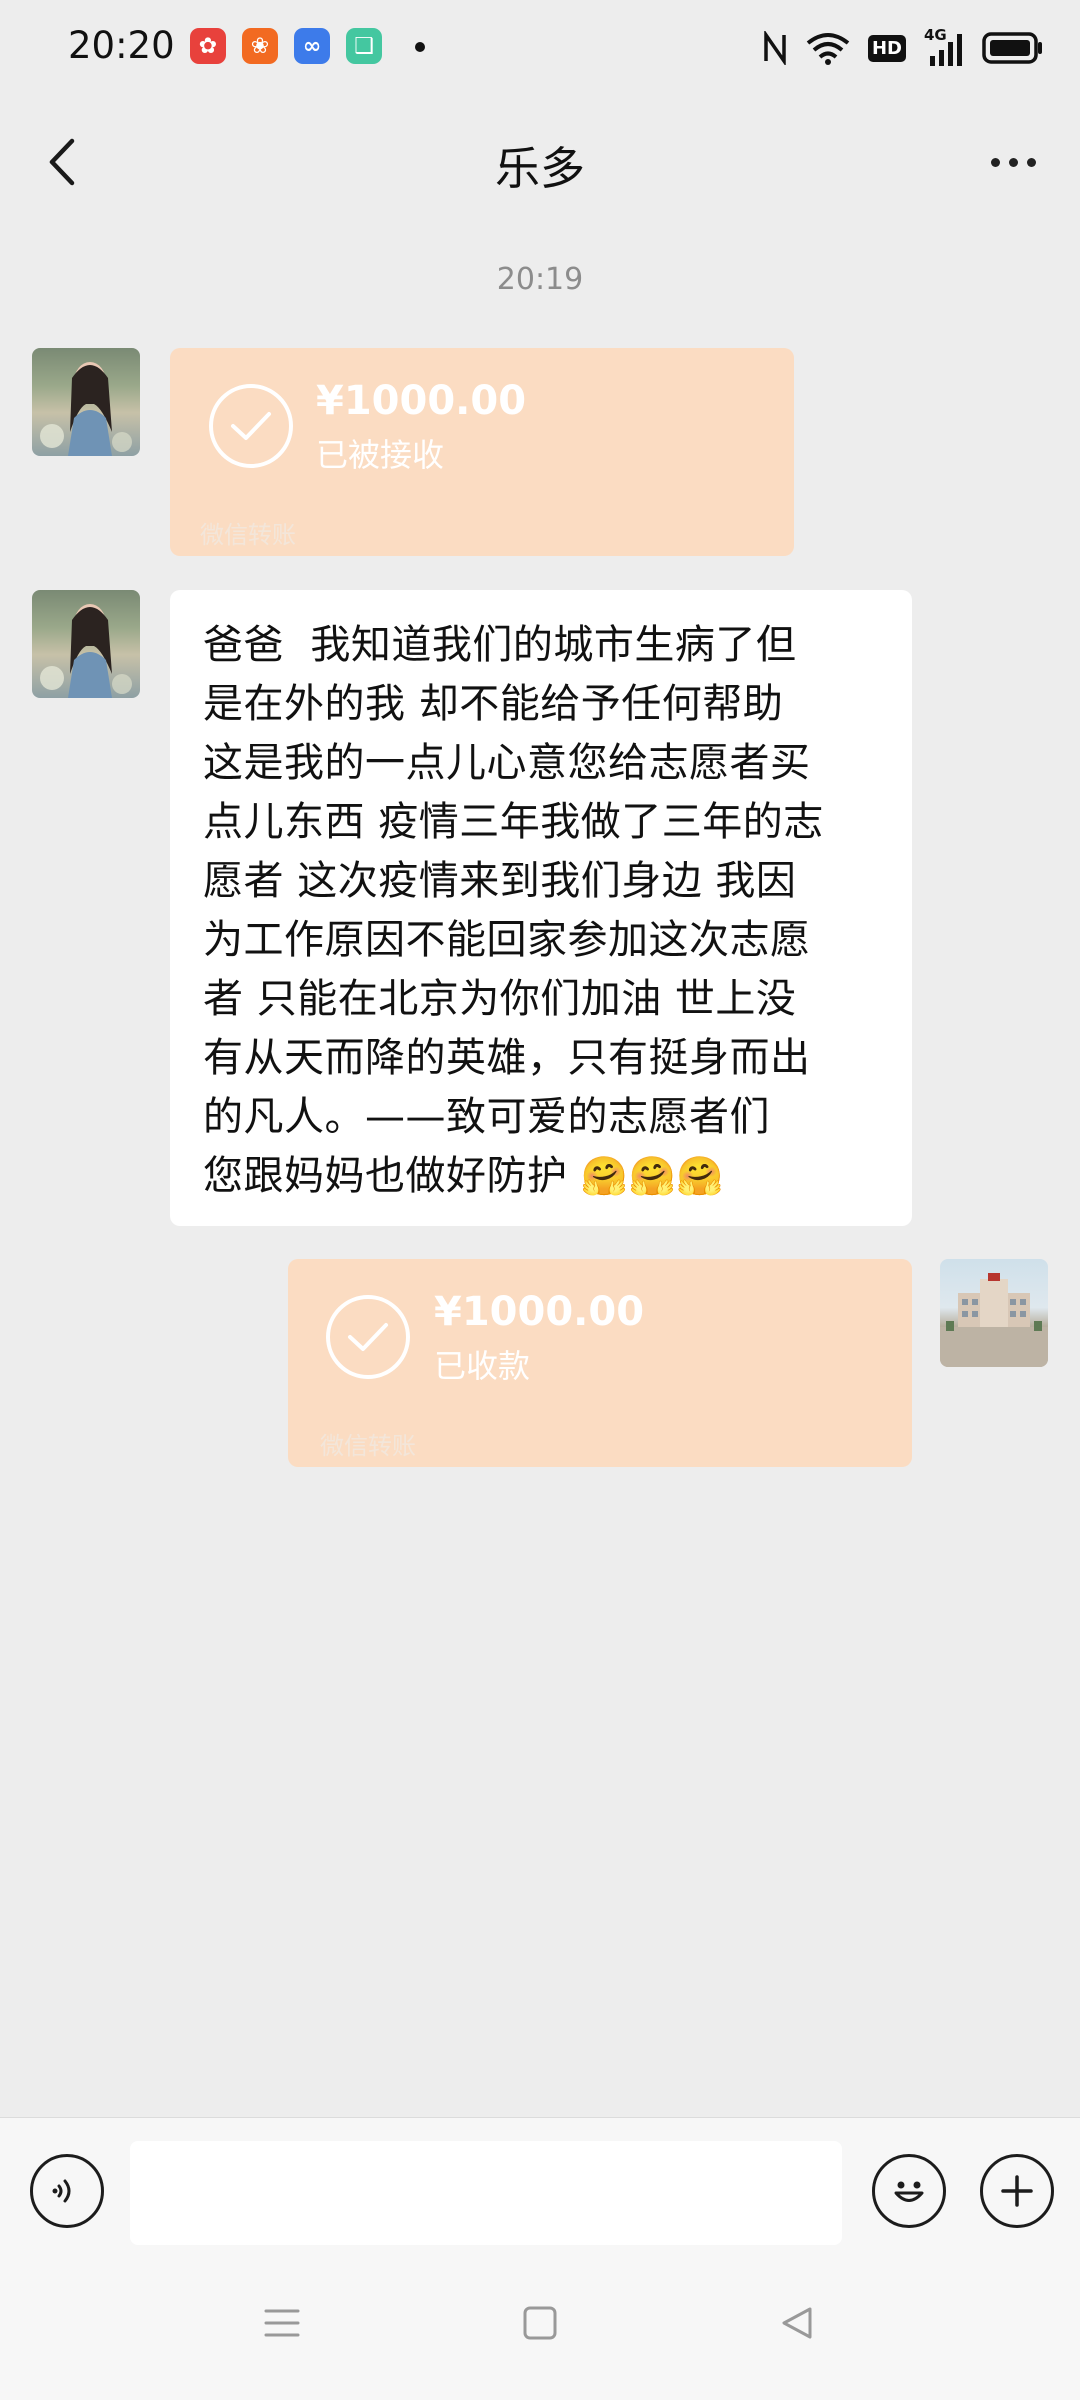 The image size is (1080, 2400). I want to click on chat-title: 乐多, so click(539, 168).